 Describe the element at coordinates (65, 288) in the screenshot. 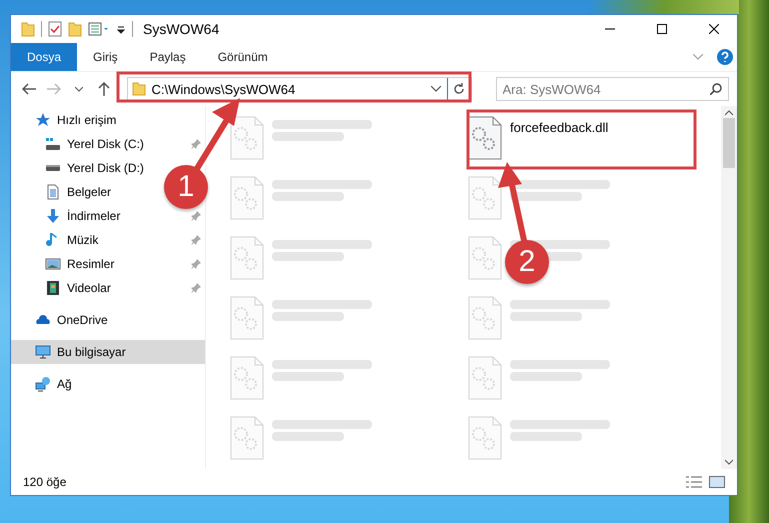

I see `sidebar-item: Videolar` at that location.